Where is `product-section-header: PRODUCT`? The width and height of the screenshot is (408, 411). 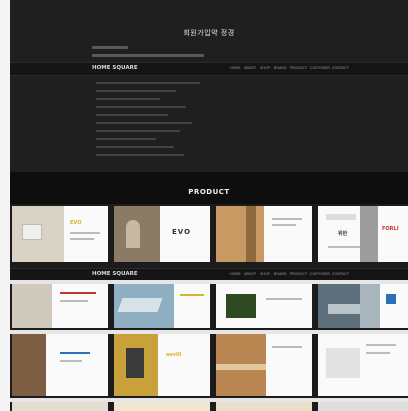 product-section-header: PRODUCT is located at coordinates (209, 188).